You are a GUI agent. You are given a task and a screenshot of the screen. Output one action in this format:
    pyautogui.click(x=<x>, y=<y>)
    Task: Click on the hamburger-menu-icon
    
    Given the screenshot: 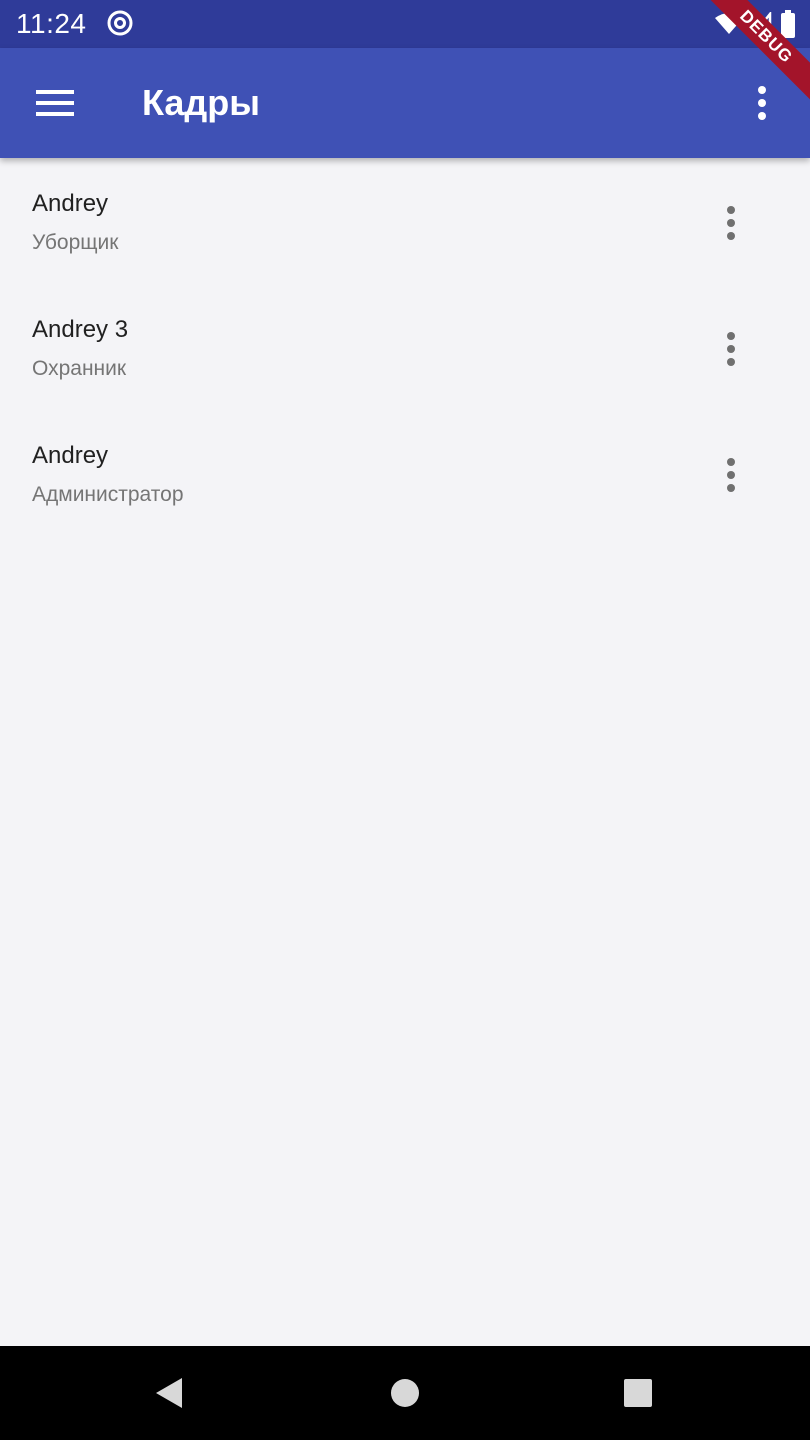 What is the action you would take?
    pyautogui.click(x=55, y=103)
    